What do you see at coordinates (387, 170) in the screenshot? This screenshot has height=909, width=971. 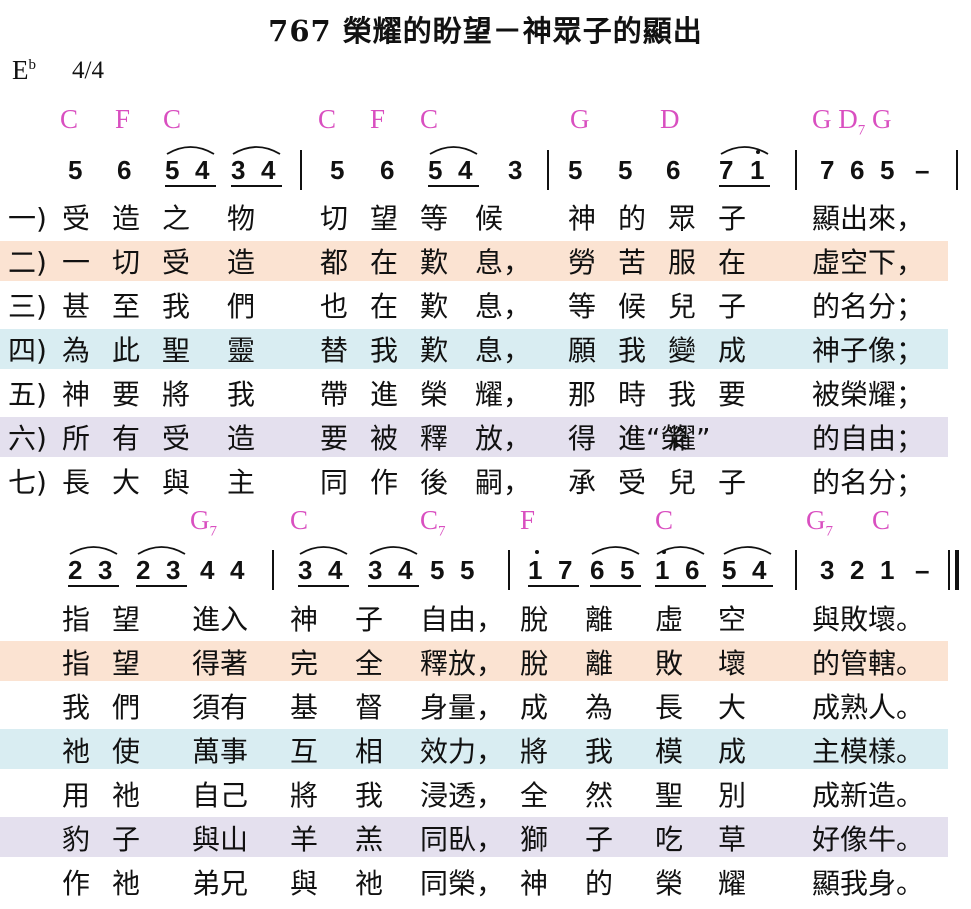 I see `note: 6` at bounding box center [387, 170].